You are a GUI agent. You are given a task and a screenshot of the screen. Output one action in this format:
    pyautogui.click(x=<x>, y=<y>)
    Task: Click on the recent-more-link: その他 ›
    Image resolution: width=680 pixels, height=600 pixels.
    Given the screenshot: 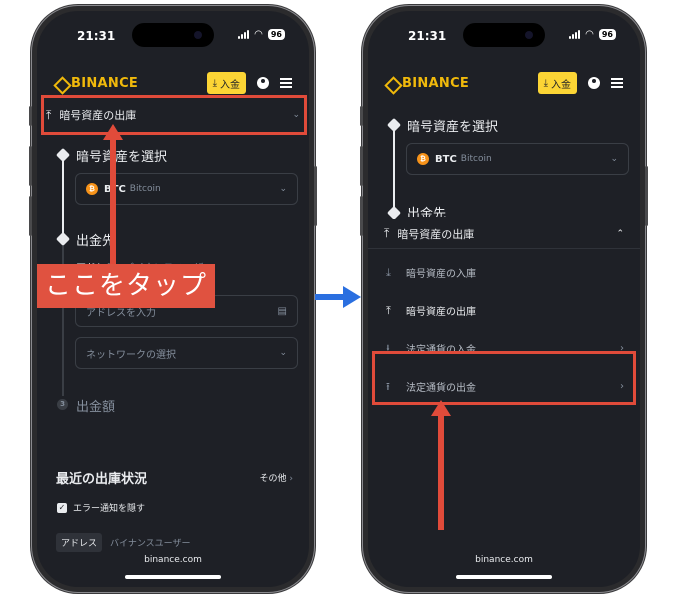 What is the action you would take?
    pyautogui.click(x=277, y=477)
    